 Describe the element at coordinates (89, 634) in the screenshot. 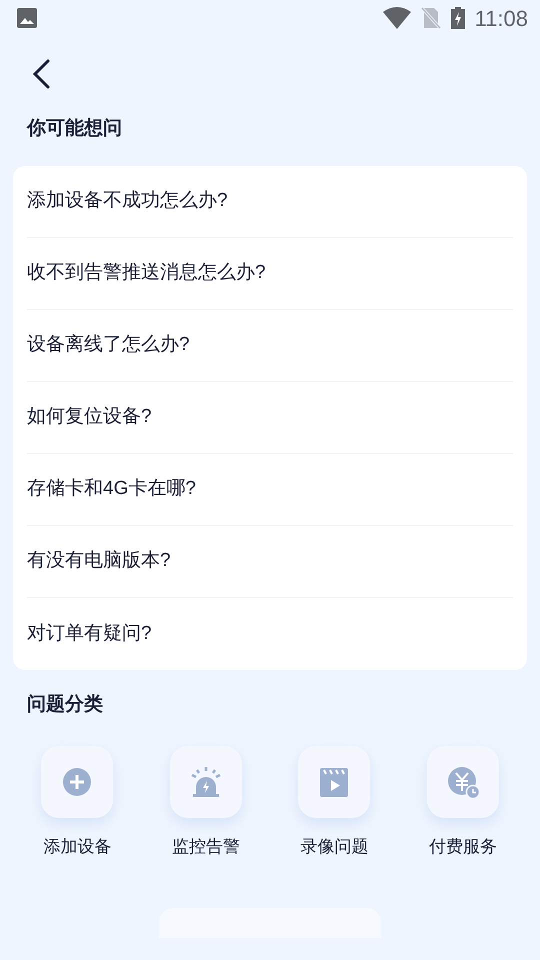

I see `question-link: 对订单有疑问?` at that location.